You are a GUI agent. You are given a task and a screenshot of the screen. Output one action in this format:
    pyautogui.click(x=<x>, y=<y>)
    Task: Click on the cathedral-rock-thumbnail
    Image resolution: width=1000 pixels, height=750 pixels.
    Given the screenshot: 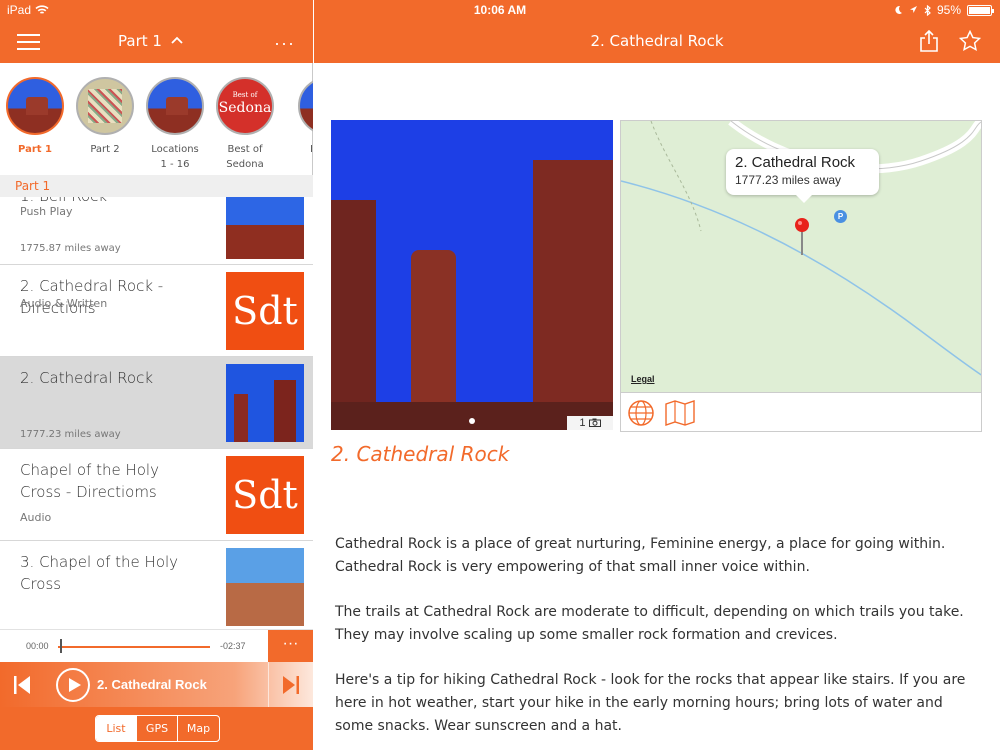 What is the action you would take?
    pyautogui.click(x=265, y=403)
    